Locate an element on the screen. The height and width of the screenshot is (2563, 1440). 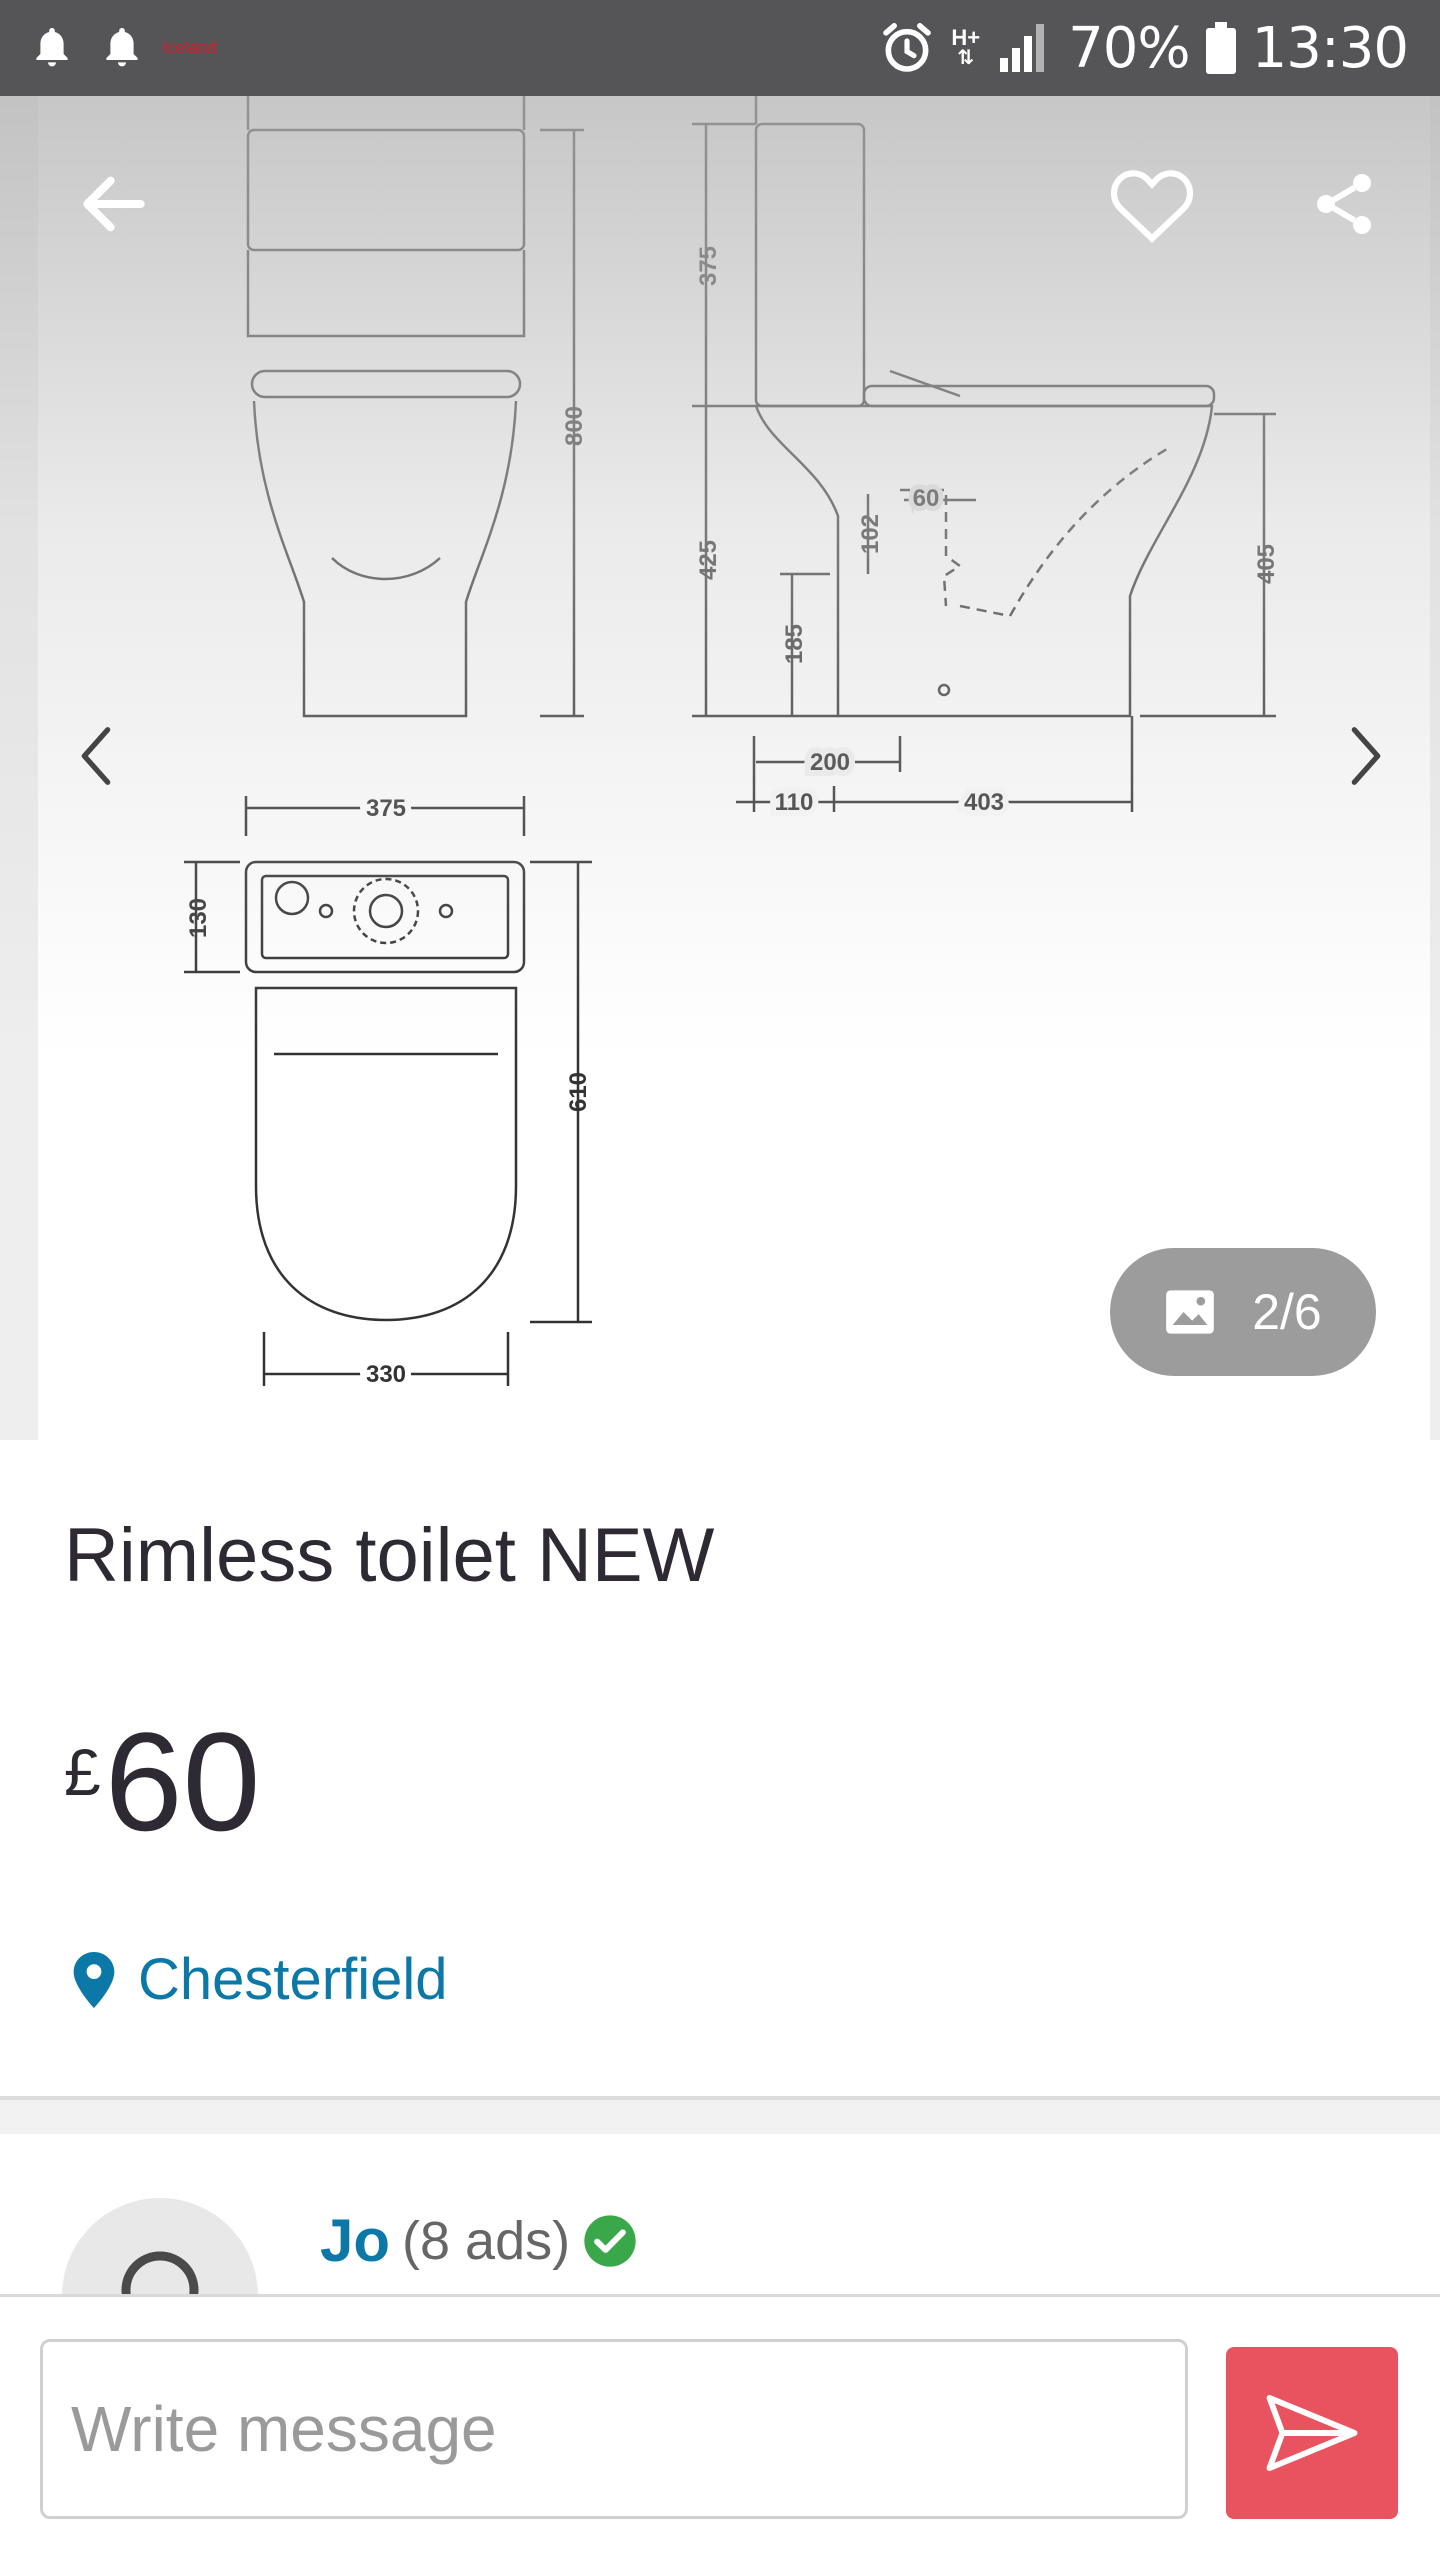
dim-top-tank-width: 375 is located at coordinates (386, 808).